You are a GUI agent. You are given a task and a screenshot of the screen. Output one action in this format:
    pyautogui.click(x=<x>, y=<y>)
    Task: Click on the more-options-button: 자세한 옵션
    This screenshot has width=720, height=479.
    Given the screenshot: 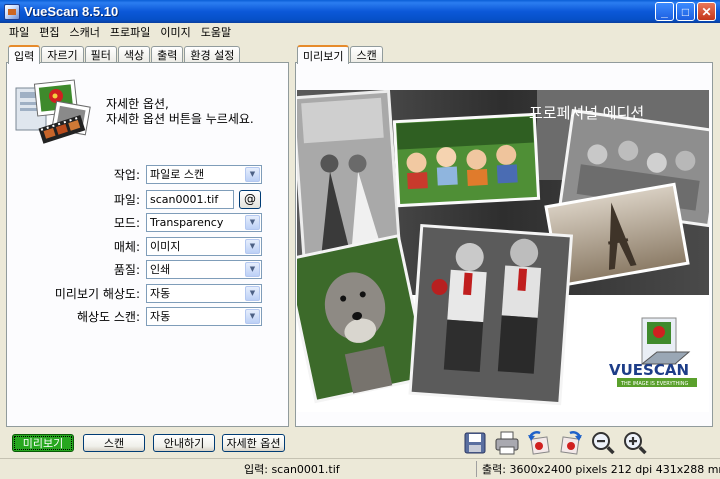 What is the action you would take?
    pyautogui.click(x=253, y=443)
    